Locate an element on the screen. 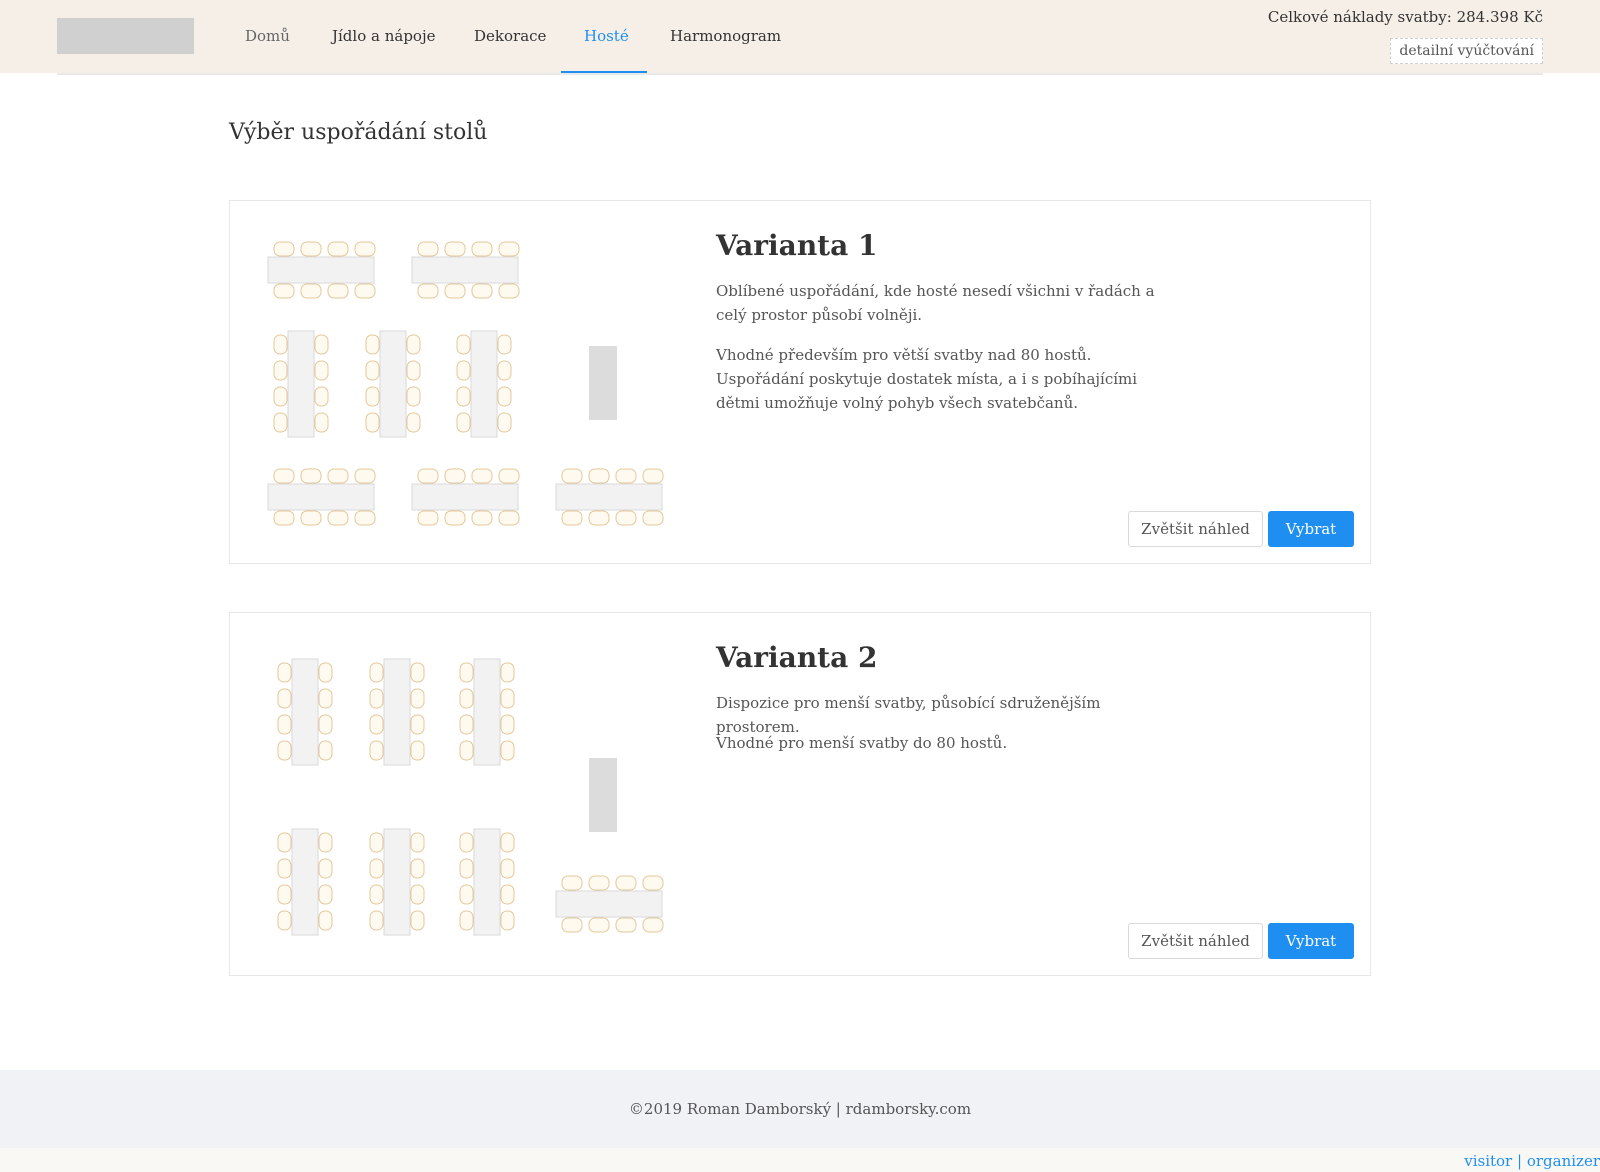 Image resolution: width=1600 pixels, height=1172 pixels. logo is located at coordinates (125, 36).